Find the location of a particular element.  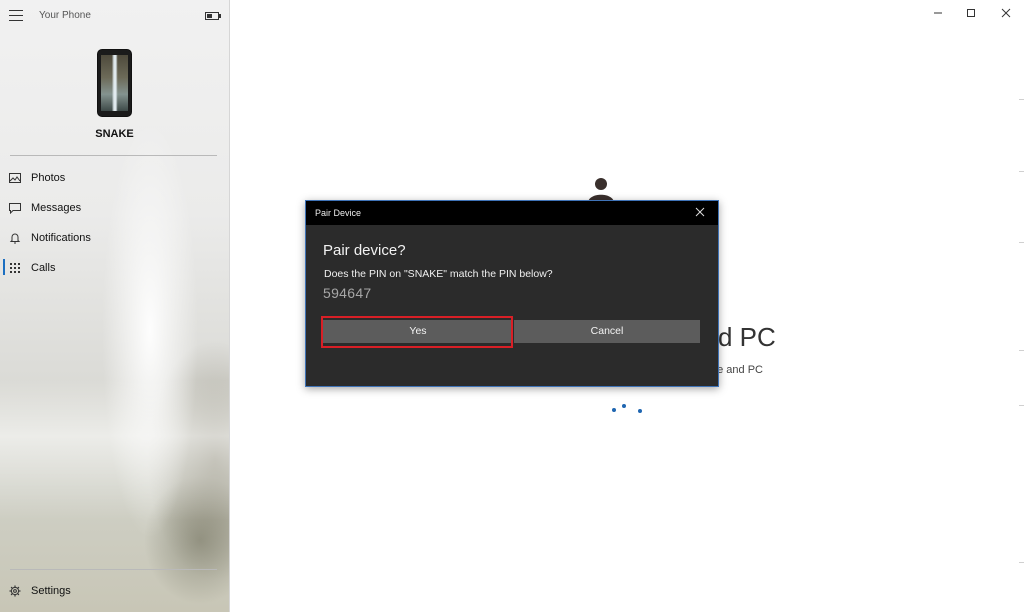

sidebar-item-label: Calls is located at coordinates (43, 268).